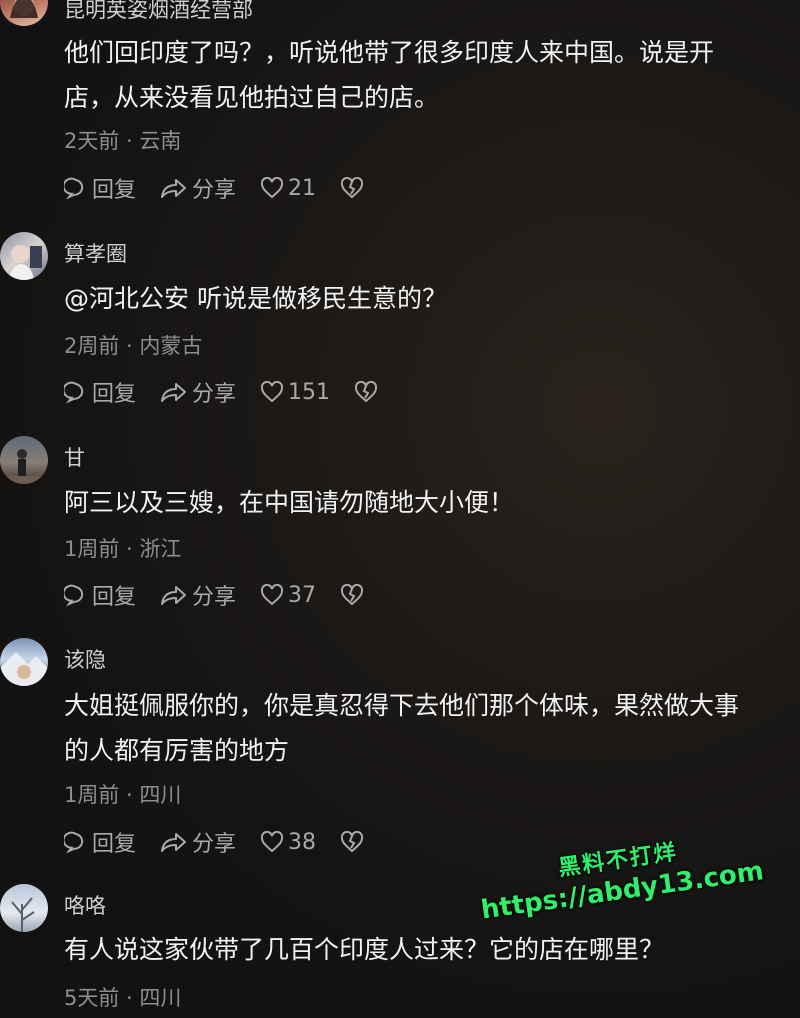 The image size is (800, 1018). Describe the element at coordinates (85, 659) in the screenshot. I see `comment-username: 该隐` at that location.